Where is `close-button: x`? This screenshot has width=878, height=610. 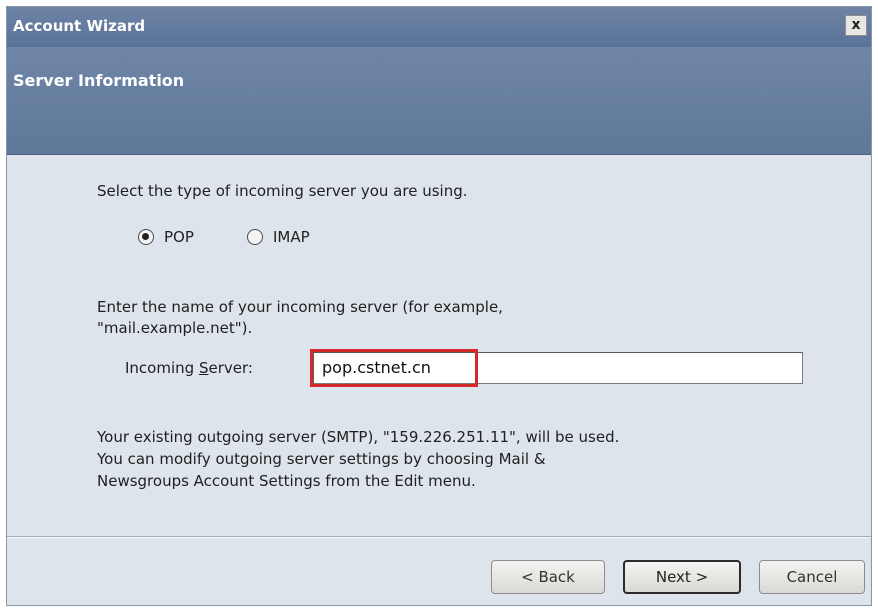 close-button: x is located at coordinates (856, 25).